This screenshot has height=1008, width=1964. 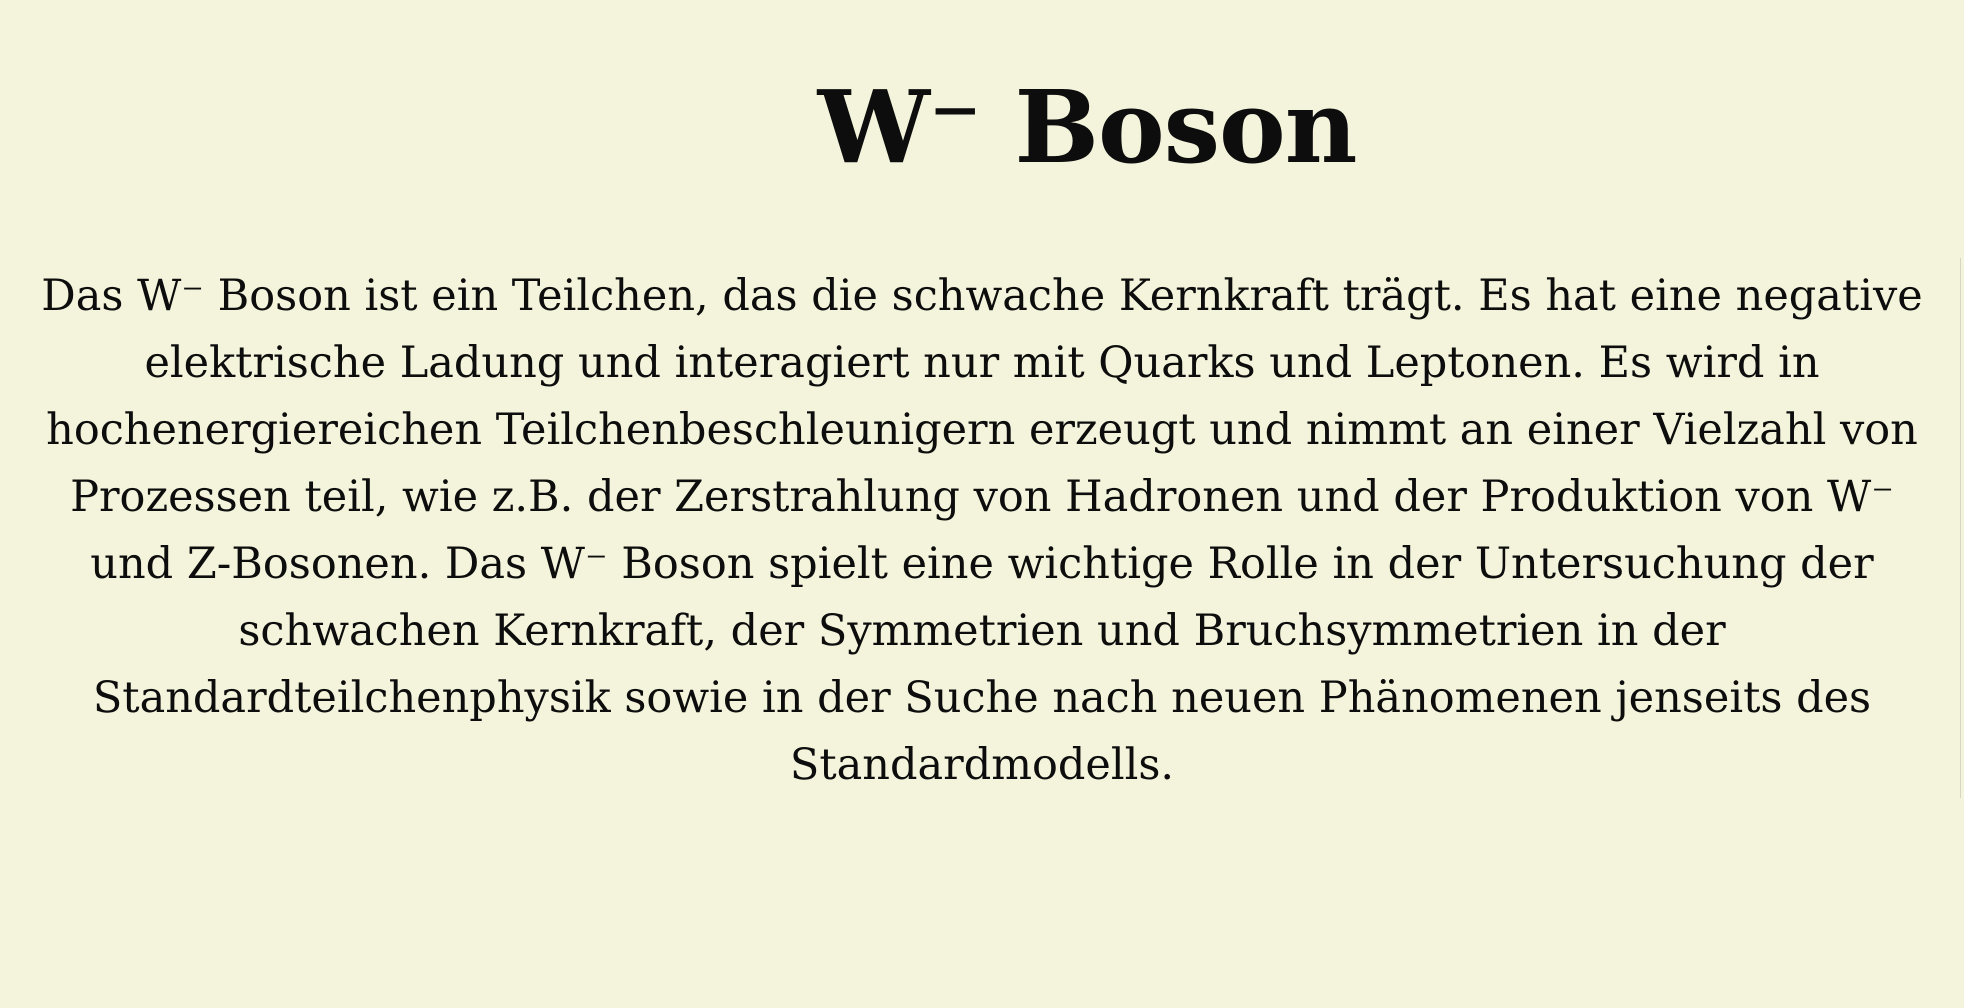 What do you see at coordinates (1960, 528) in the screenshot?
I see `right-edge-divider` at bounding box center [1960, 528].